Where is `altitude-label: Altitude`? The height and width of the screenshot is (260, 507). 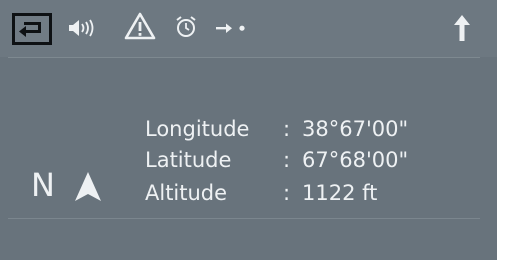 altitude-label: Altitude is located at coordinates (186, 193).